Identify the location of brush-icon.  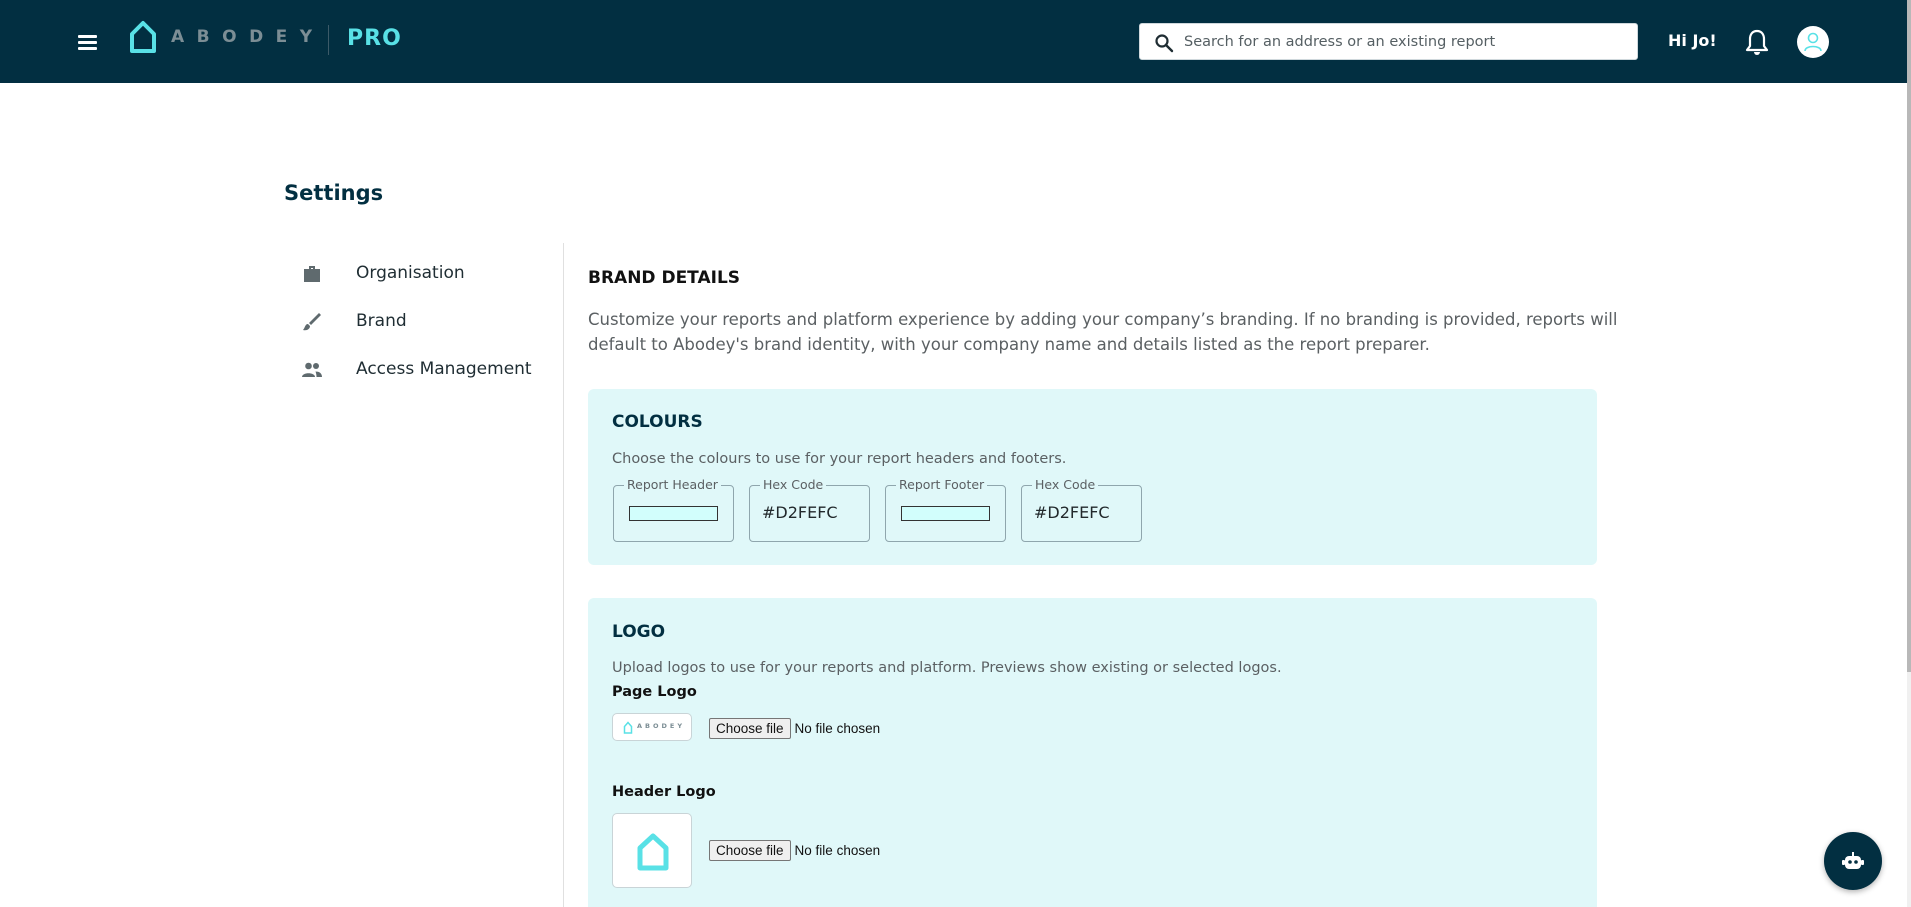
(312, 322).